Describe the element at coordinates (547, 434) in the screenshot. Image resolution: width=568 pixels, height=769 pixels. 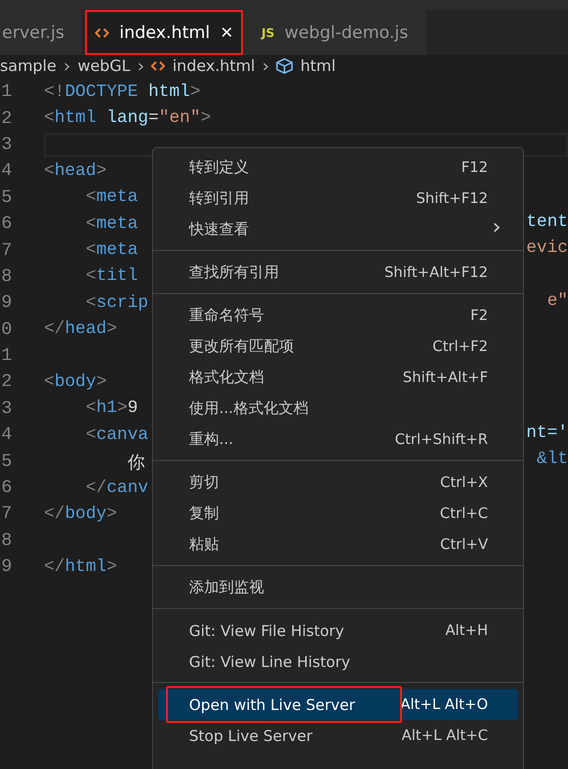
I see `code-text: nt='` at that location.